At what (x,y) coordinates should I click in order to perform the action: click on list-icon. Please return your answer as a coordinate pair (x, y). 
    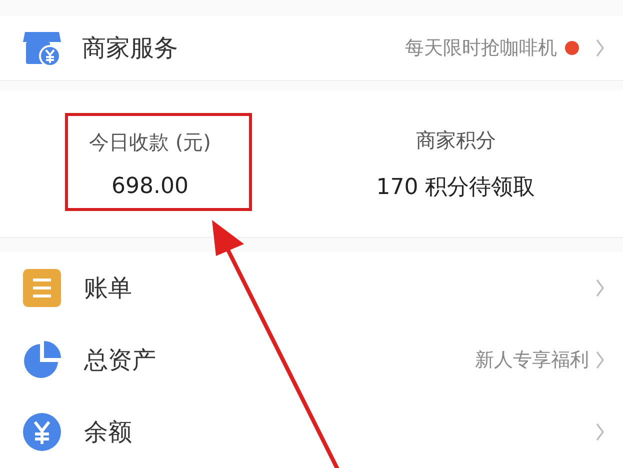
    Looking at the image, I should click on (42, 288).